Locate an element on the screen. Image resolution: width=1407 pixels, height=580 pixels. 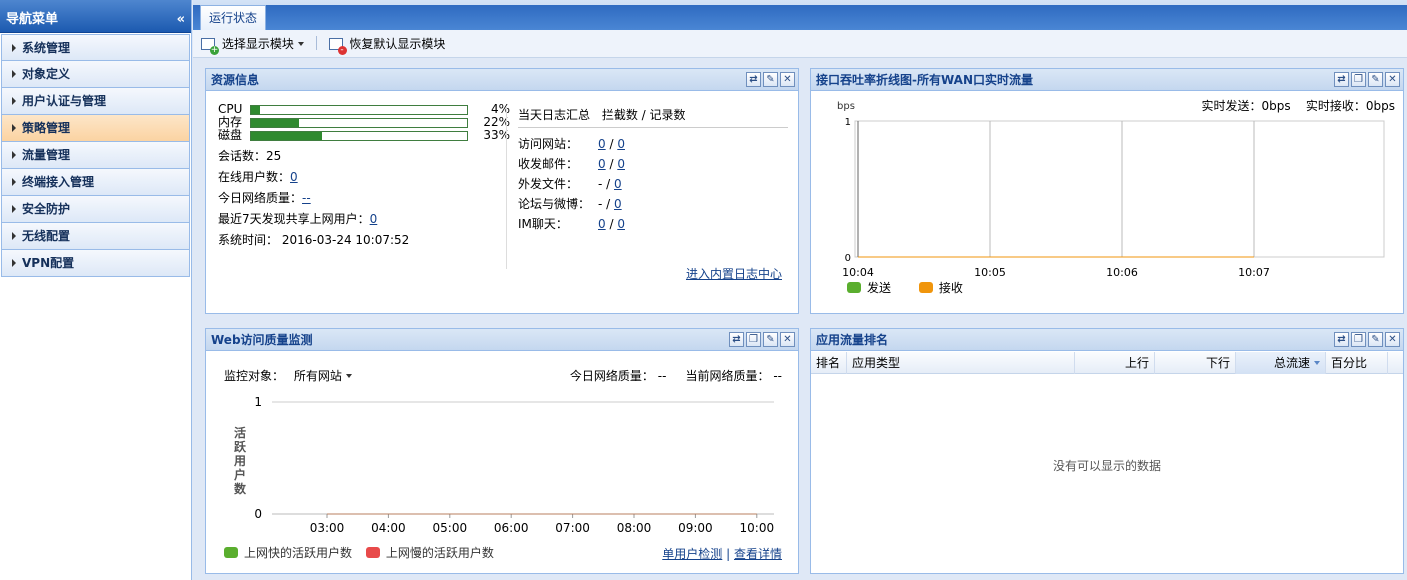
x-tick-label: 05:00 is located at coordinates (450, 528).